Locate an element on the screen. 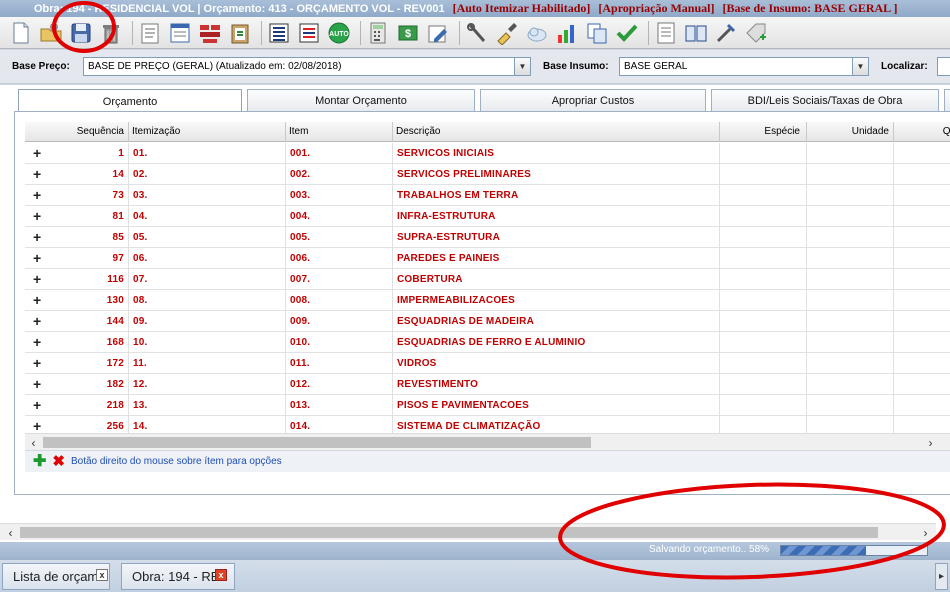 This screenshot has width=950, height=592. table-row: +256 14. 014. SISTEMA DE CLIMATIZAÇÃO is located at coordinates (487, 424).